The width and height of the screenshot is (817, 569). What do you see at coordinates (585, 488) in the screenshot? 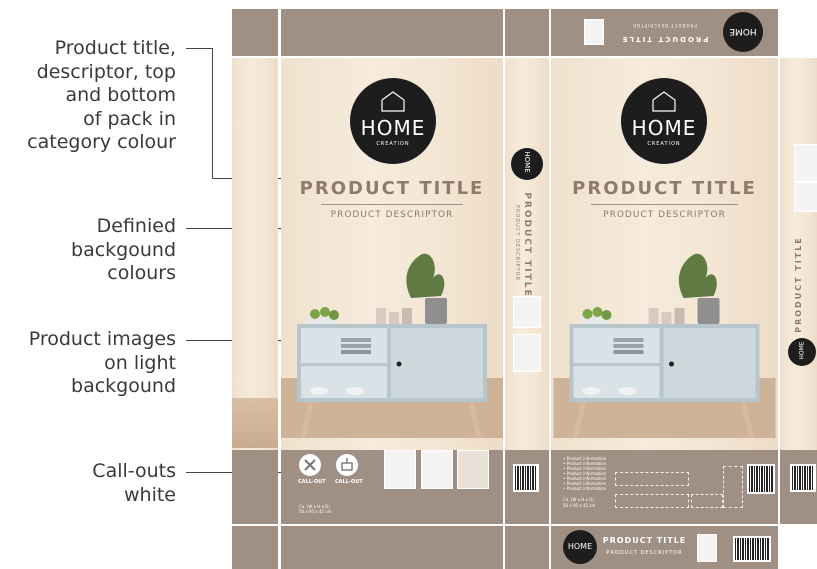
I see `info-line: • Product information` at bounding box center [585, 488].